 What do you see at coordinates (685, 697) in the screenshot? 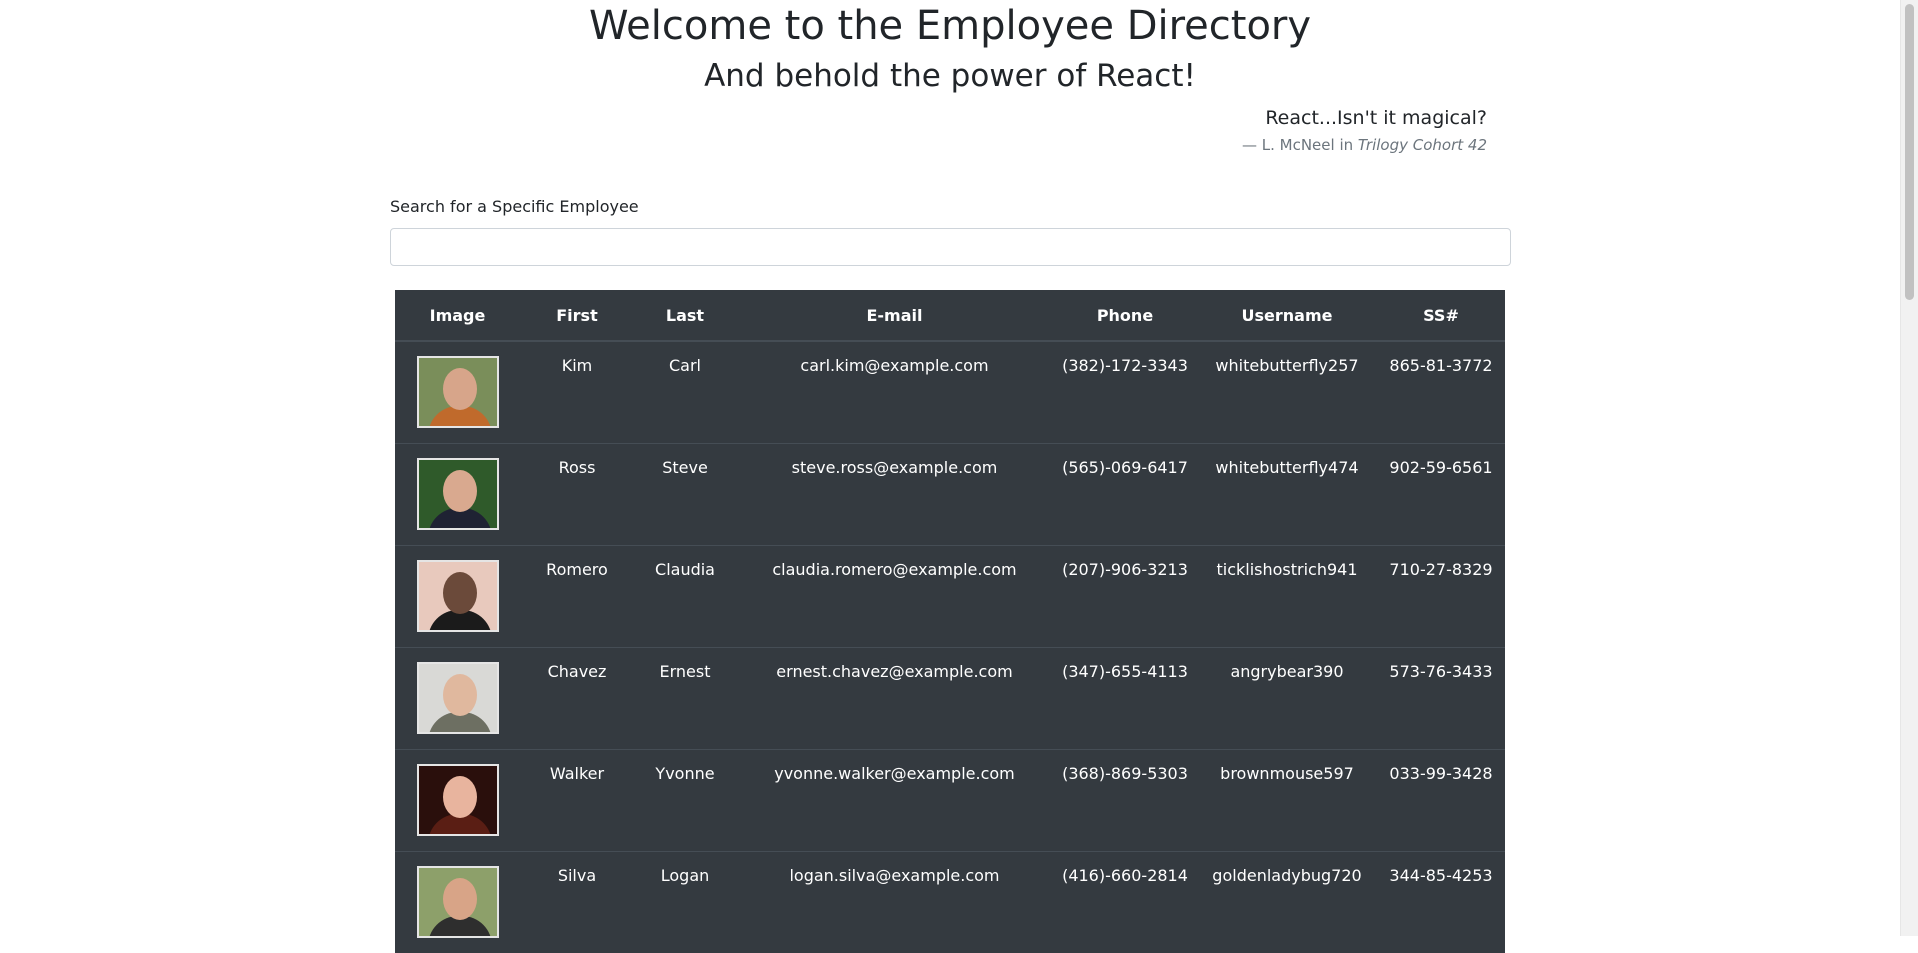
I see `last-cell: Ernest` at bounding box center [685, 697].